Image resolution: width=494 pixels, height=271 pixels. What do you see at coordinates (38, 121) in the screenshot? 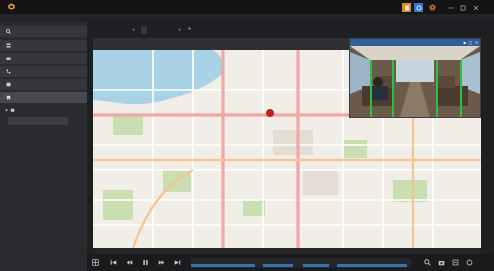
I see `tree-child-camera` at bounding box center [38, 121].